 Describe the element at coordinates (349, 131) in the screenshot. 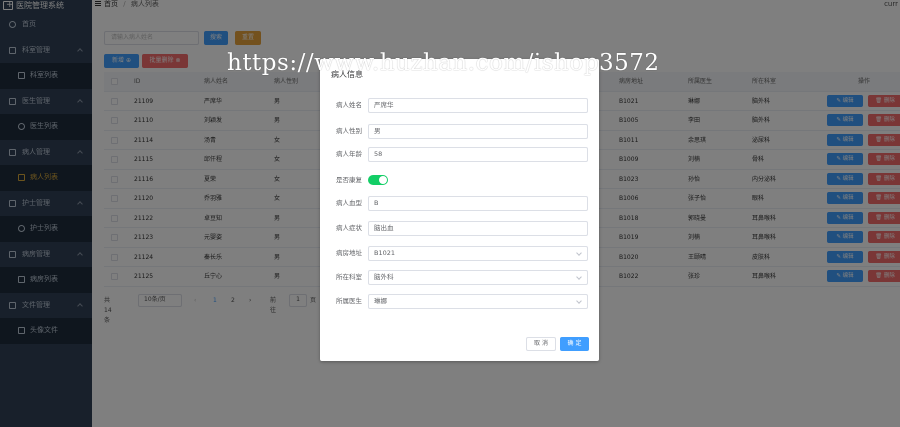

I see `field-label: 病人性别` at that location.